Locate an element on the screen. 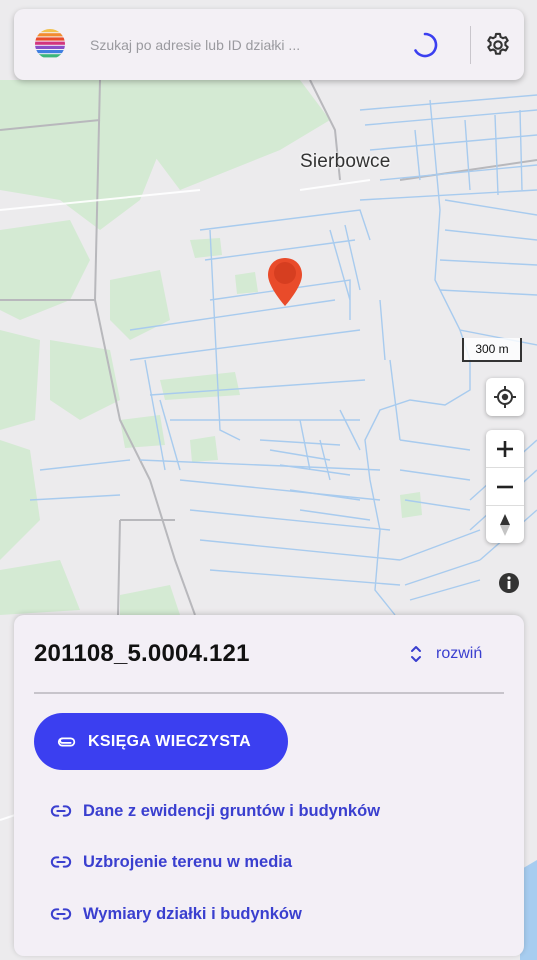 This screenshot has height=960, width=537. search-bar is located at coordinates (269, 44).